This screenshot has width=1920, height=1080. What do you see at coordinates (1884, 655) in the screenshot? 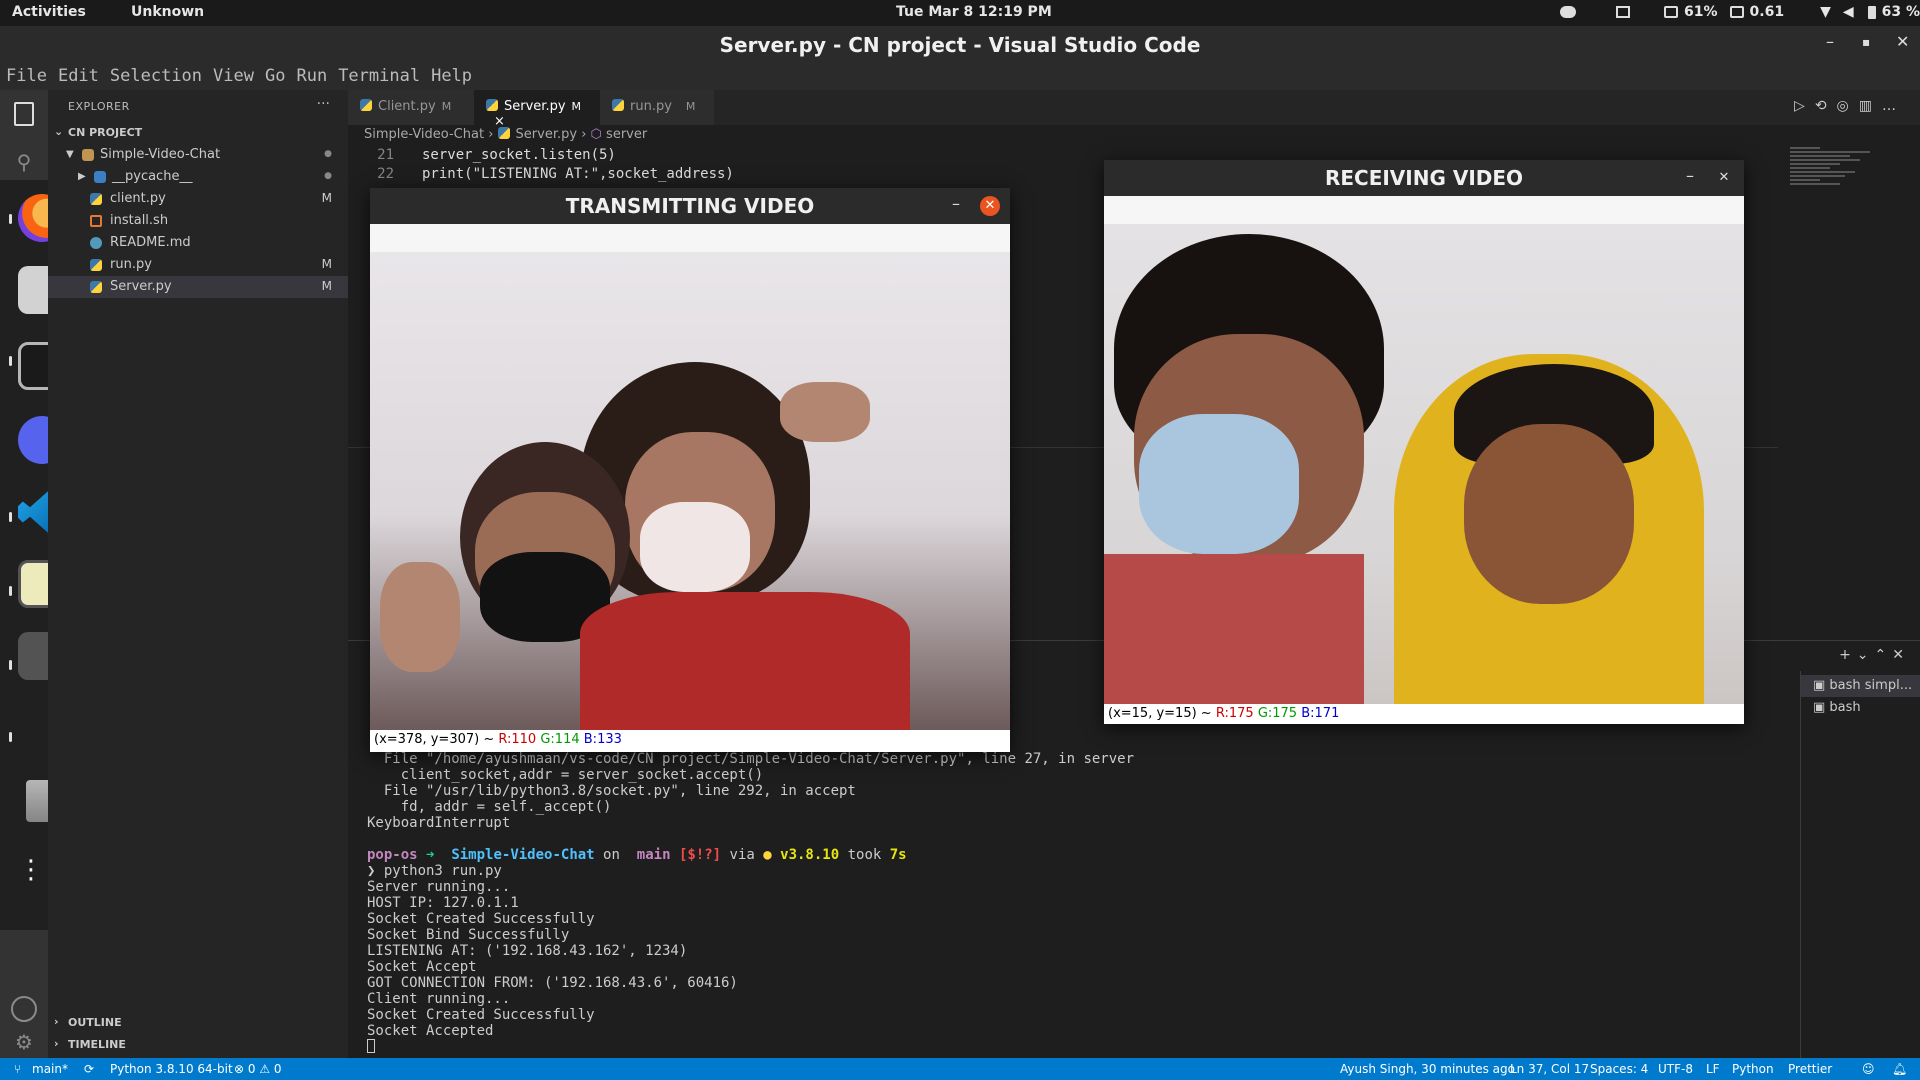
I see `maximize-panel-icon: ⌃` at bounding box center [1884, 655].